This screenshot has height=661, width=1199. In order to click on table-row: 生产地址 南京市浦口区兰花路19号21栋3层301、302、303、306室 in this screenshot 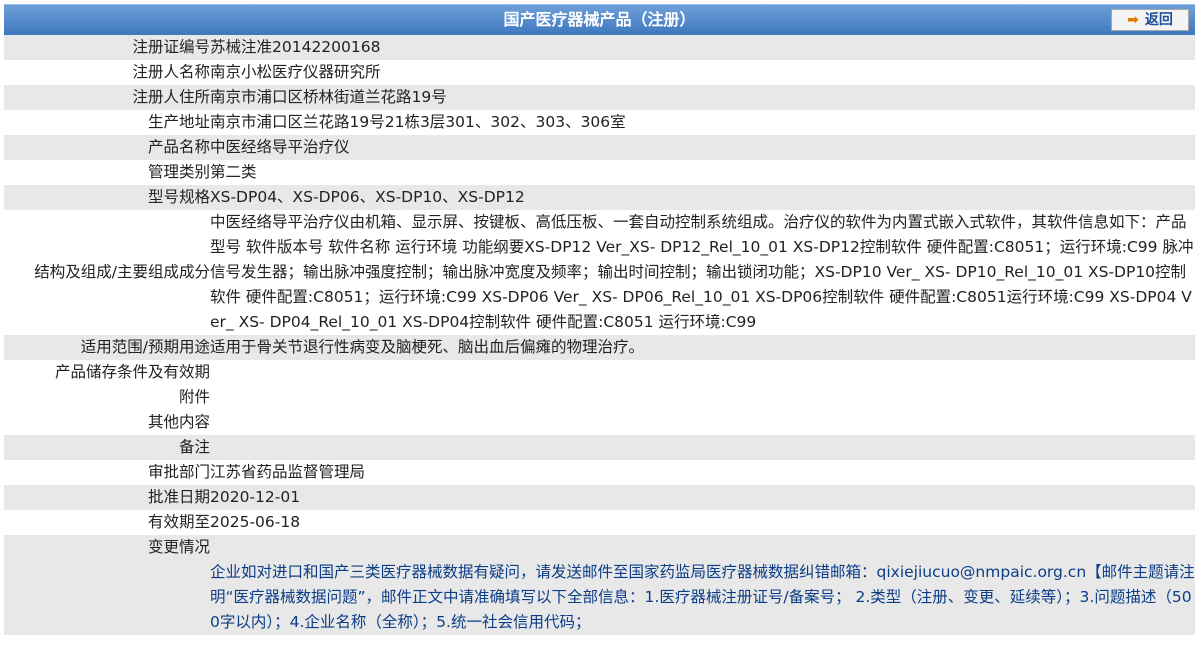, I will do `click(599, 122)`.